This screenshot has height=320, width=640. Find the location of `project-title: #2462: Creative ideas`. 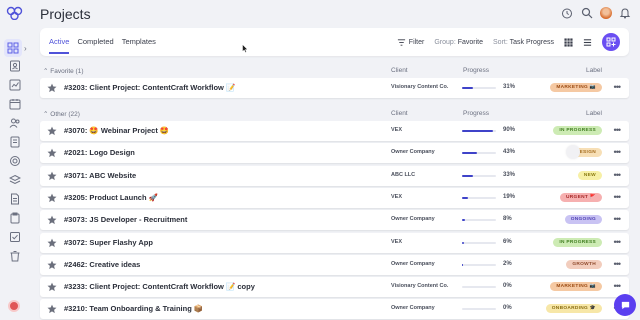

project-title: #2462: Creative ideas is located at coordinates (102, 264).